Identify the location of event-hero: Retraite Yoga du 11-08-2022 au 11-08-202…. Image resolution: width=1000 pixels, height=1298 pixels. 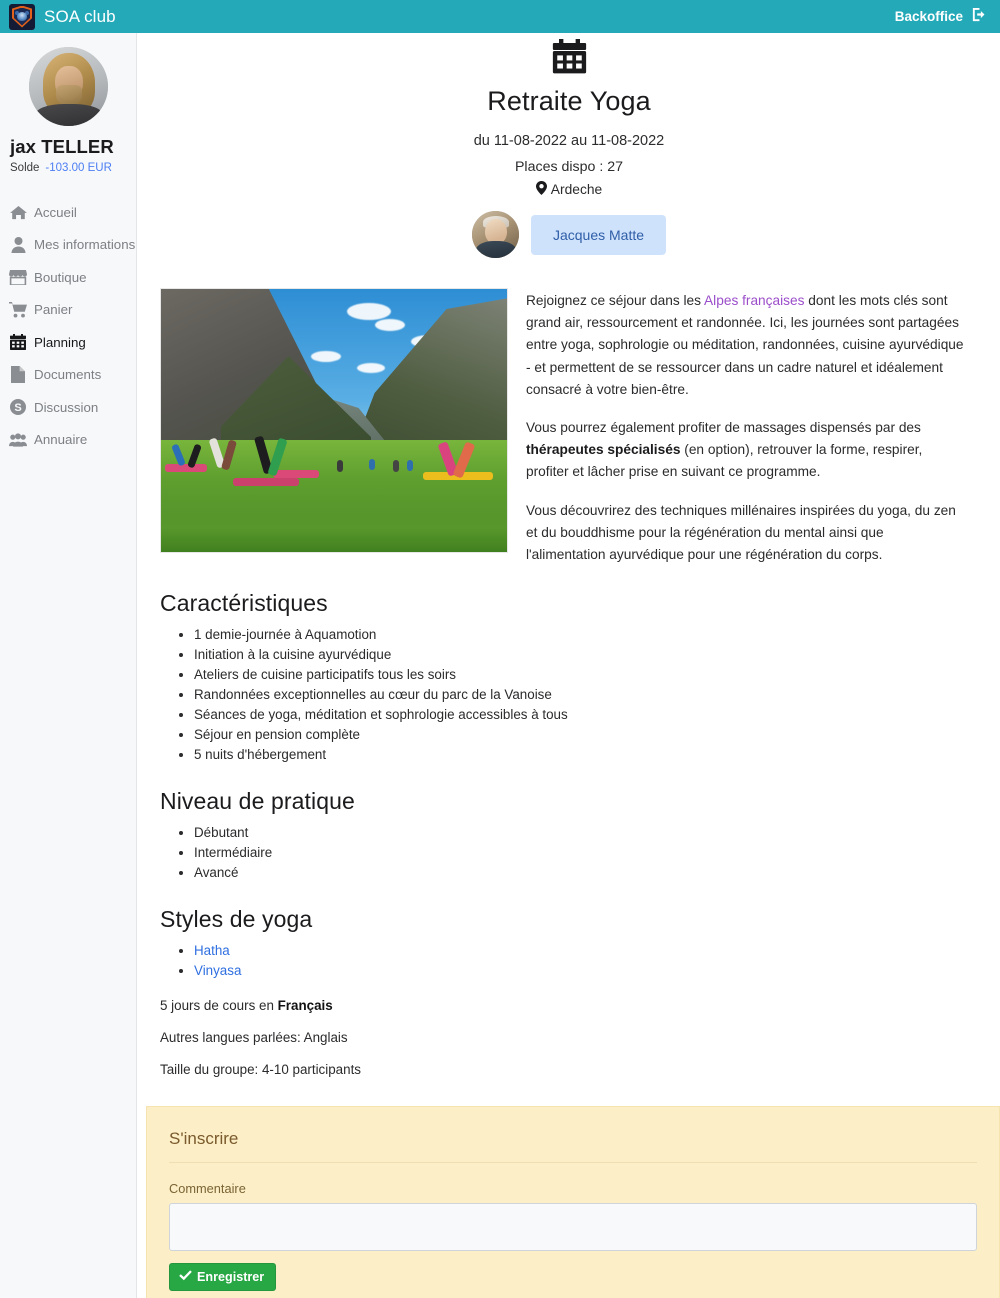
(569, 145).